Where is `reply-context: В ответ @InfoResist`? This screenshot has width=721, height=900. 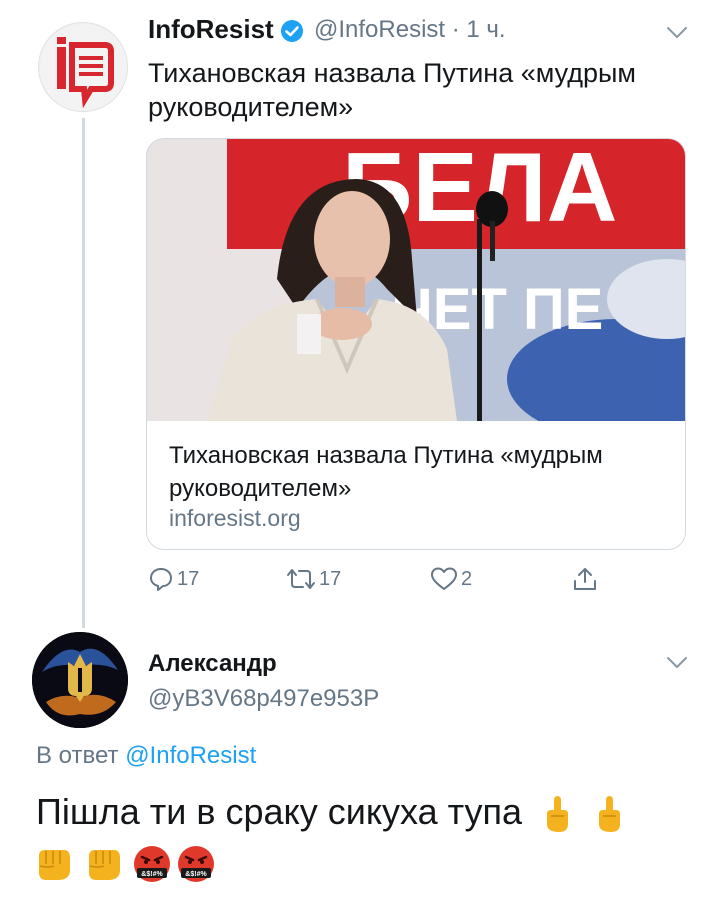 reply-context: В ответ @InfoResist is located at coordinates (146, 756).